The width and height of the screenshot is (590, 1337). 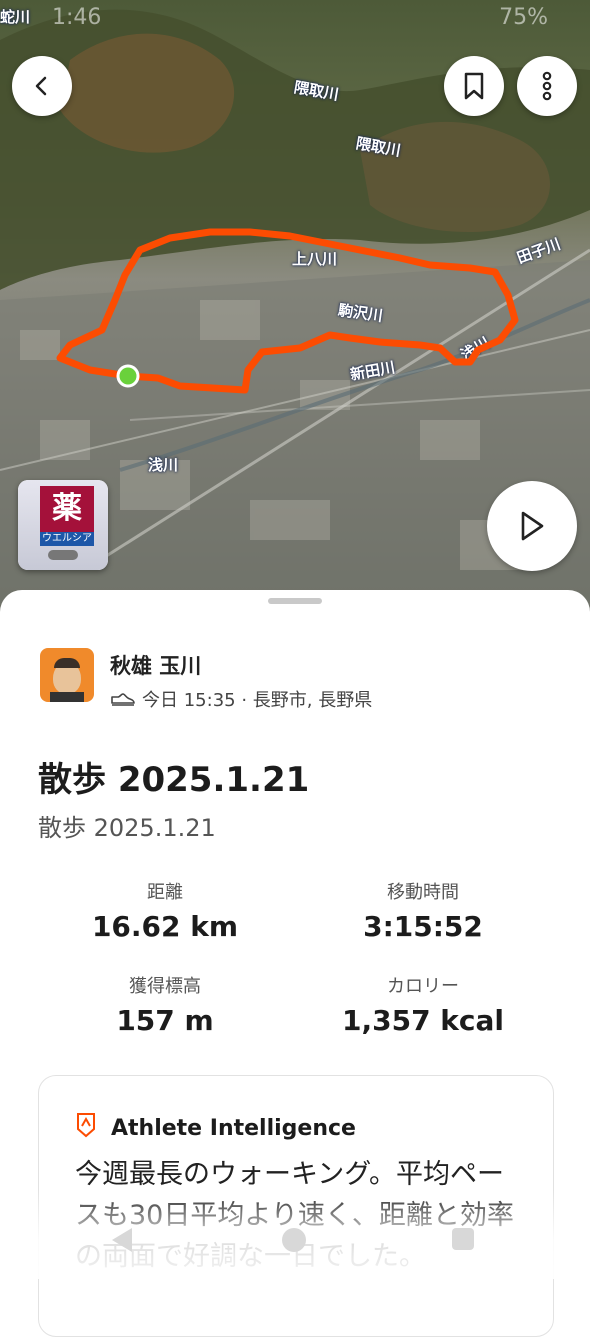 I want to click on more-vertical-icon, so click(x=547, y=86).